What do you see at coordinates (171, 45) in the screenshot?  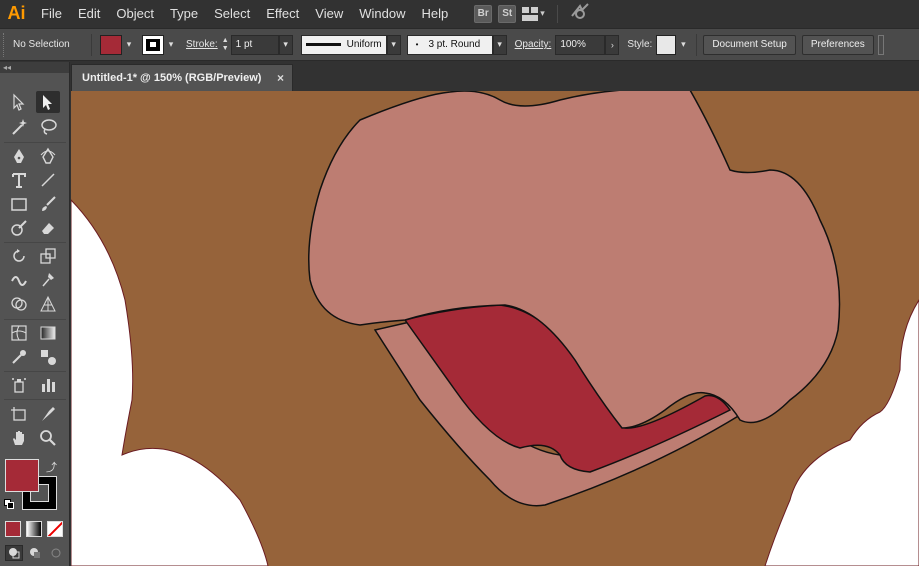 I see `stroke-dropdown-icon: ▾` at bounding box center [171, 45].